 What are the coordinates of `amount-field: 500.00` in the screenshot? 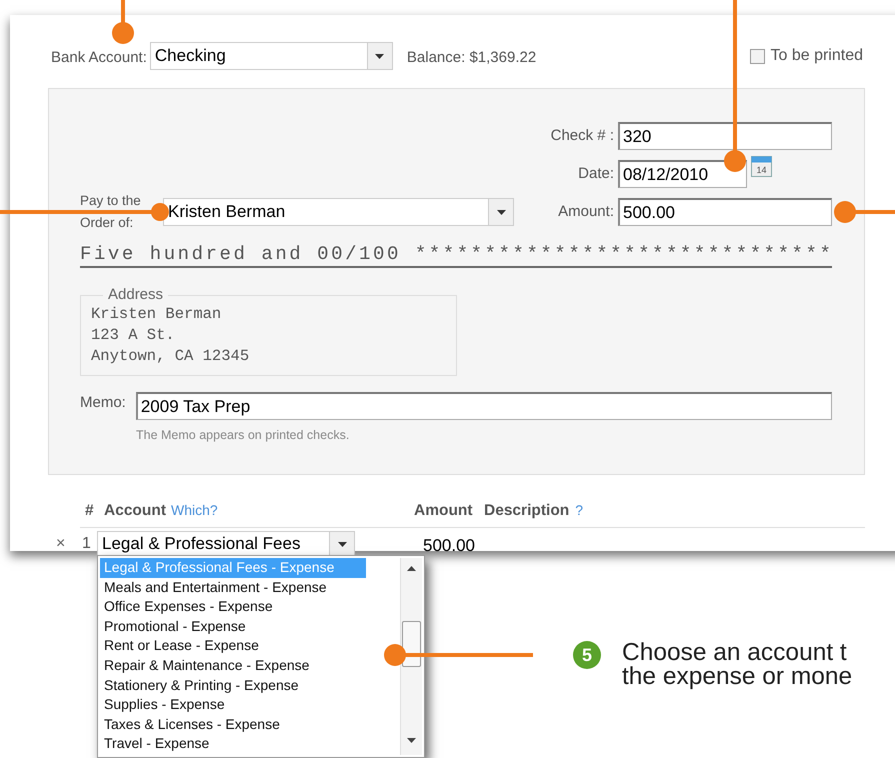 It's located at (725, 212).